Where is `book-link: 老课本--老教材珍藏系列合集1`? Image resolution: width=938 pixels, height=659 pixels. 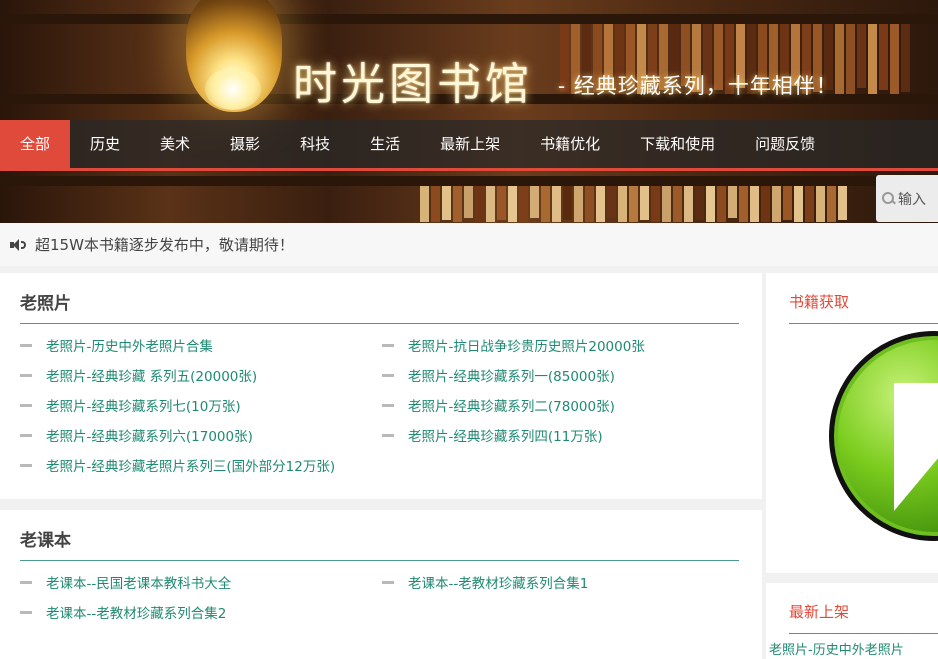 book-link: 老课本--老教材珍藏系列合集1 is located at coordinates (498, 582).